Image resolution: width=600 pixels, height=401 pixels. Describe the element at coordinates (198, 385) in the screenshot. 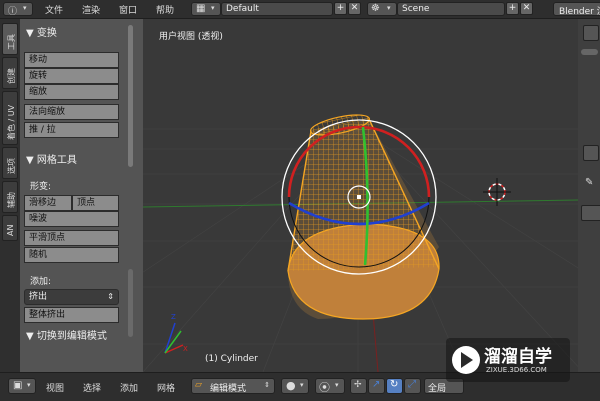

I see `edit-mode-icon: ▱` at that location.